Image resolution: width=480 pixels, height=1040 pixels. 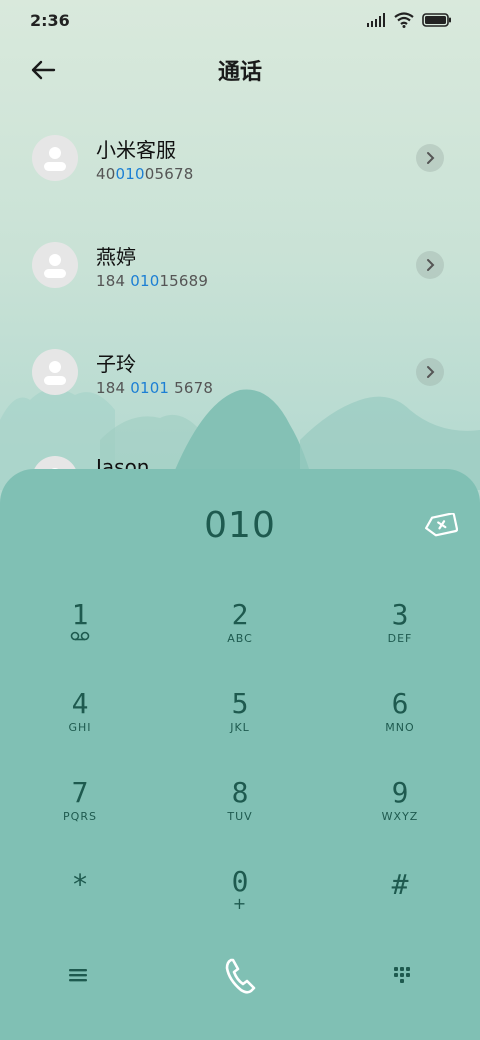 I want to click on backspace-icon, so click(x=442, y=524).